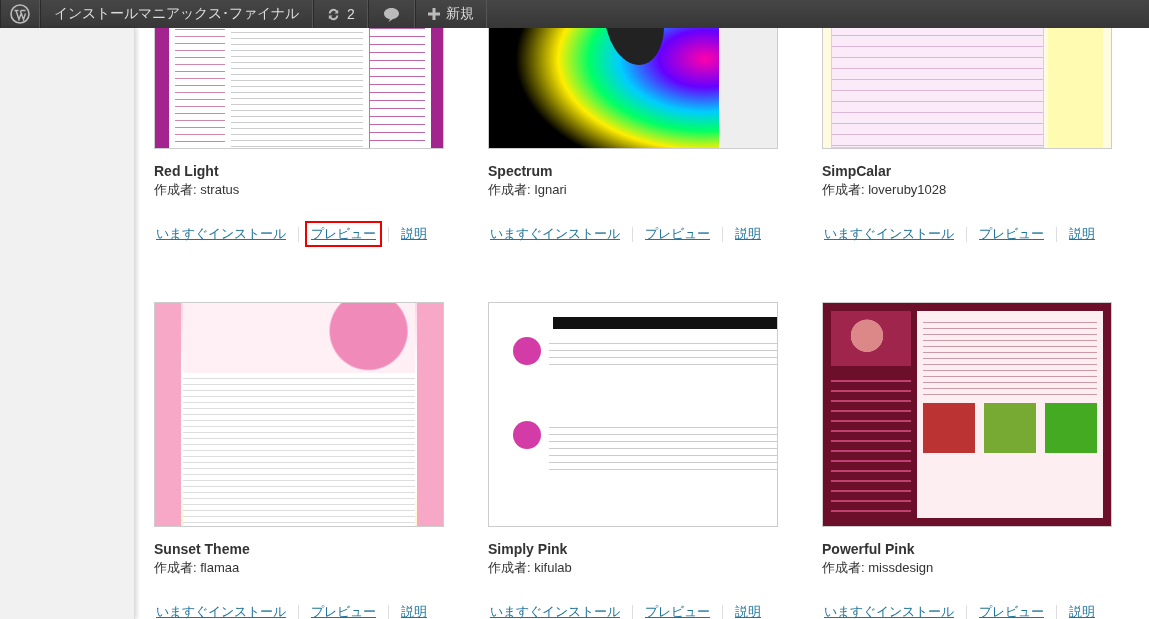  What do you see at coordinates (857, 171) in the screenshot?
I see `theme-name: SimpCalar` at bounding box center [857, 171].